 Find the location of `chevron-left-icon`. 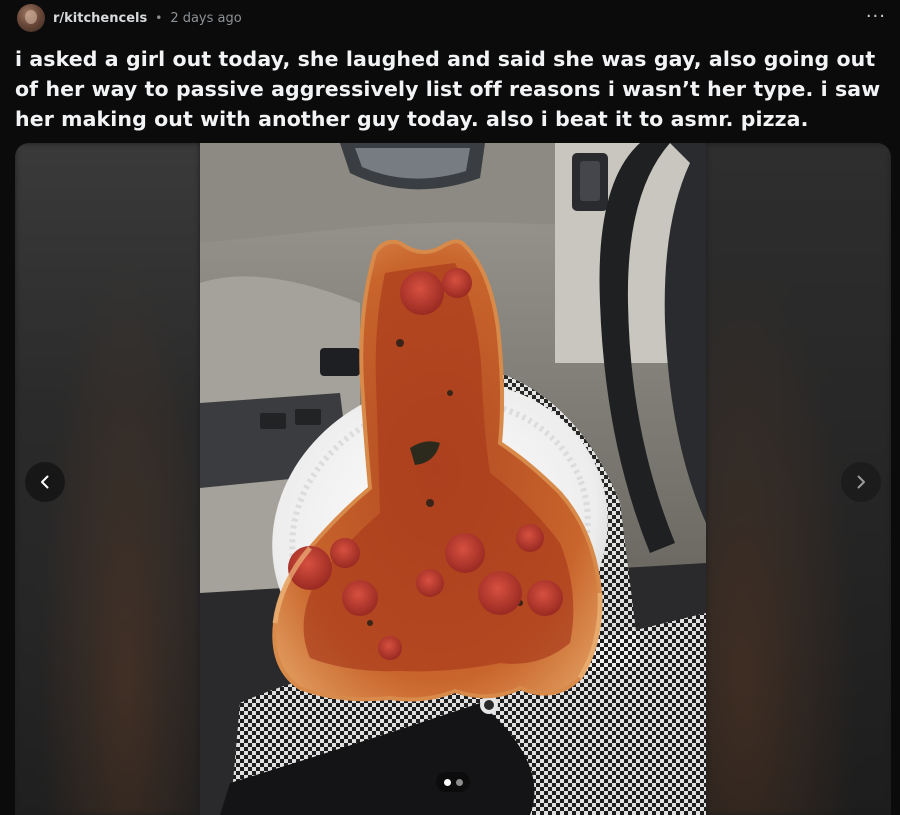

chevron-left-icon is located at coordinates (45, 482).